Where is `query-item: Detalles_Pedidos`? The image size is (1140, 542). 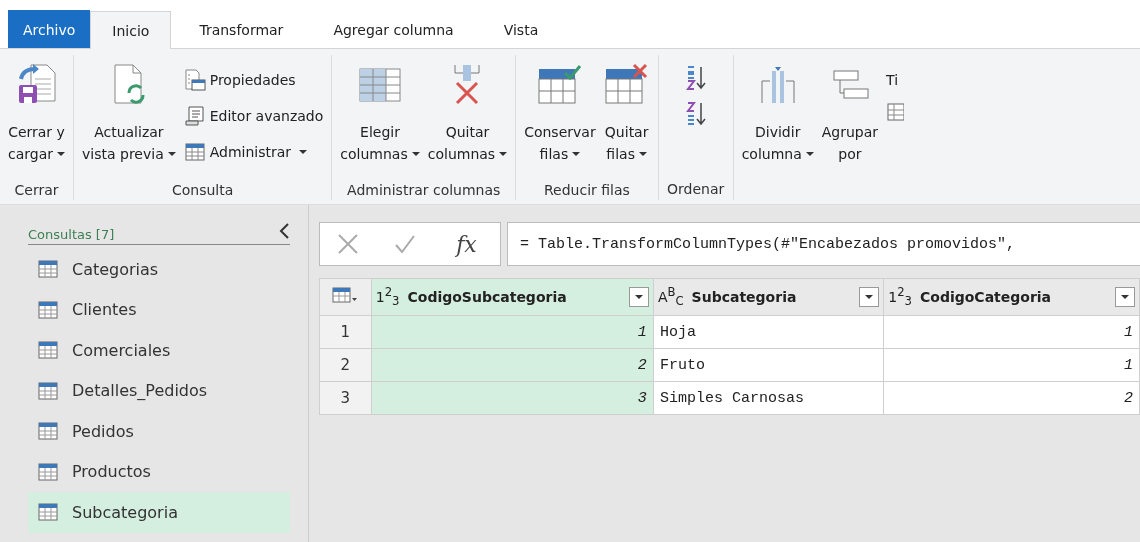 query-item: Detalles_Pedidos is located at coordinates (159, 390).